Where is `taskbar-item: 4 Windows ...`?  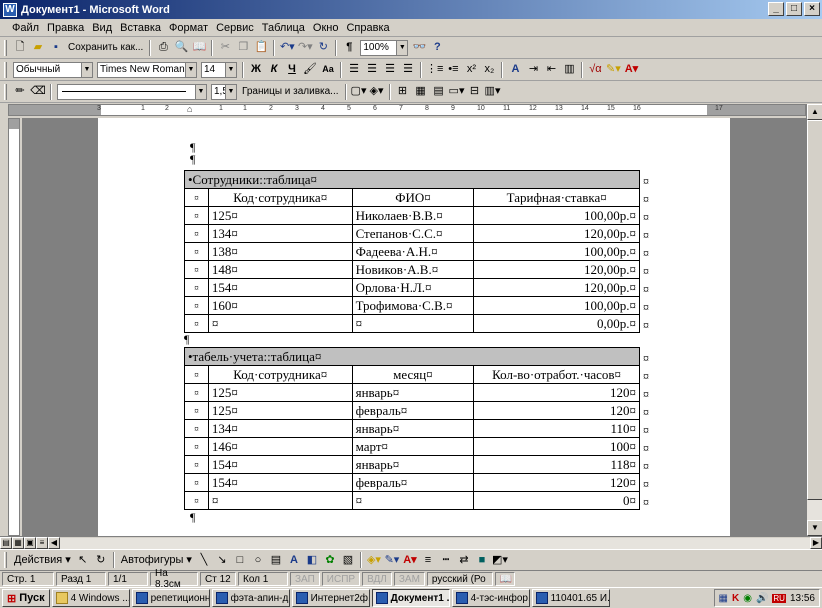 taskbar-item: 4 Windows ... is located at coordinates (90, 598).